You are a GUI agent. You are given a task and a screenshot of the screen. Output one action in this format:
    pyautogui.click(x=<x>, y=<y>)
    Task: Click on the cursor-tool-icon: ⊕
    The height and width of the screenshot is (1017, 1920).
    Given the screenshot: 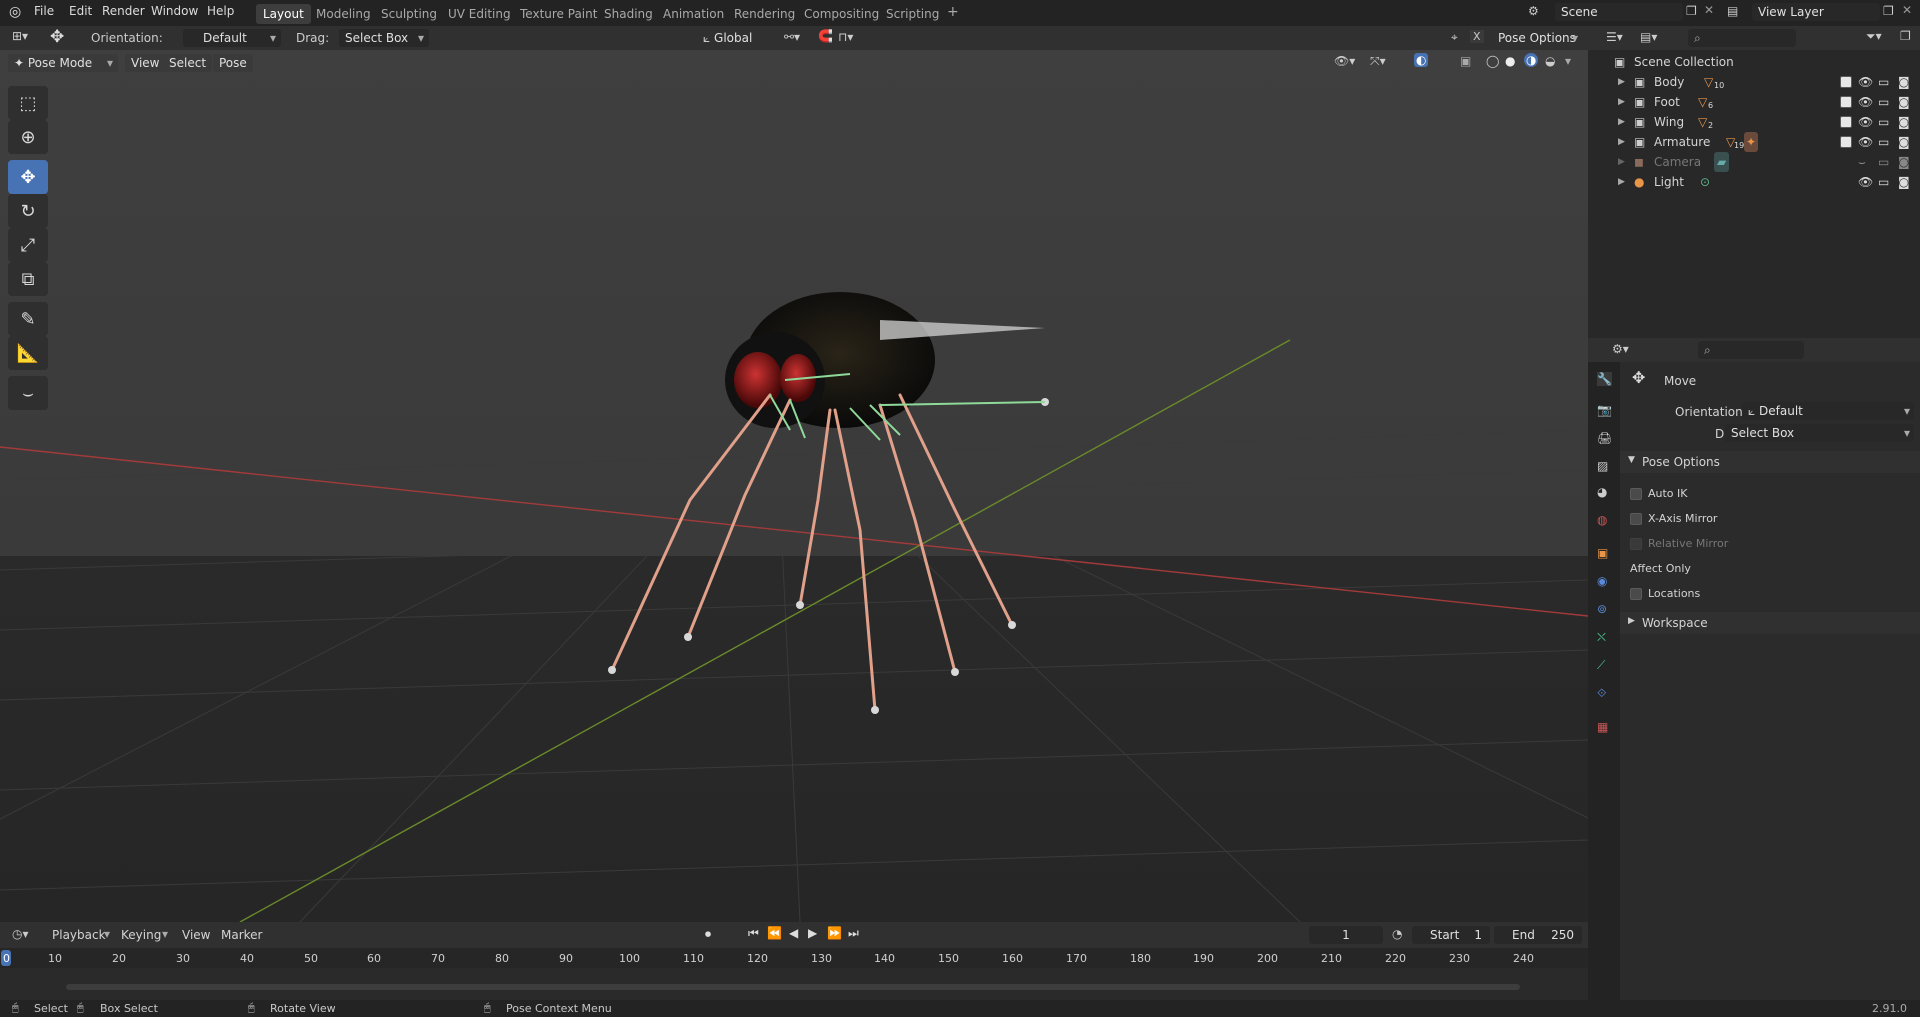 What is the action you would take?
    pyautogui.click(x=28, y=137)
    